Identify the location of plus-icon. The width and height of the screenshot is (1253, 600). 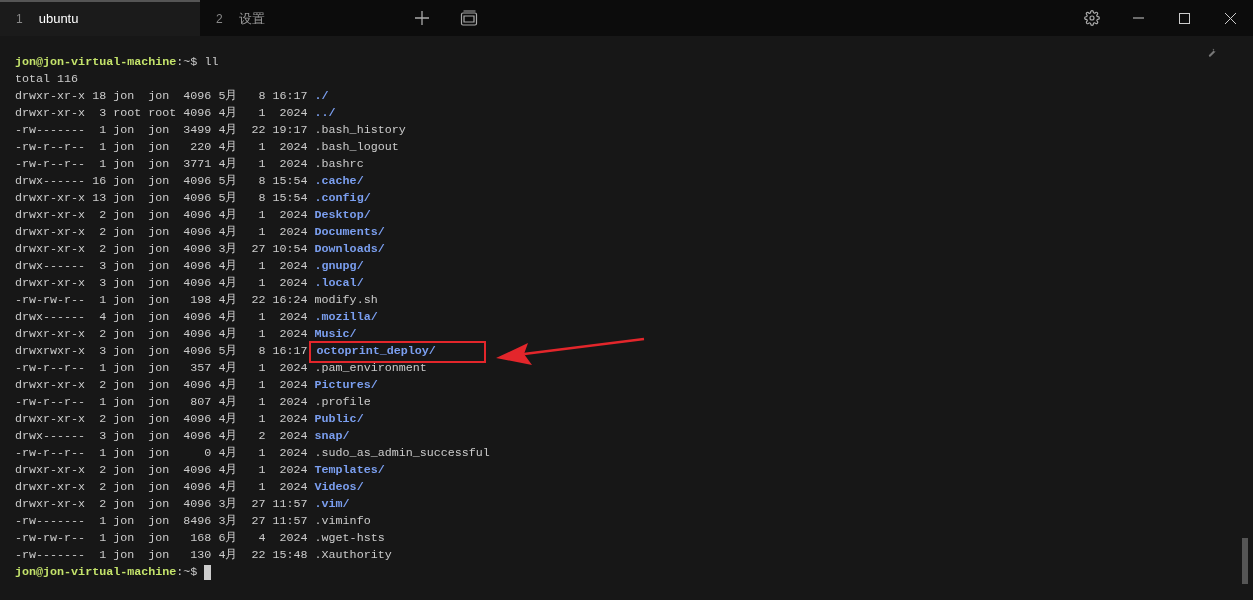
(422, 18).